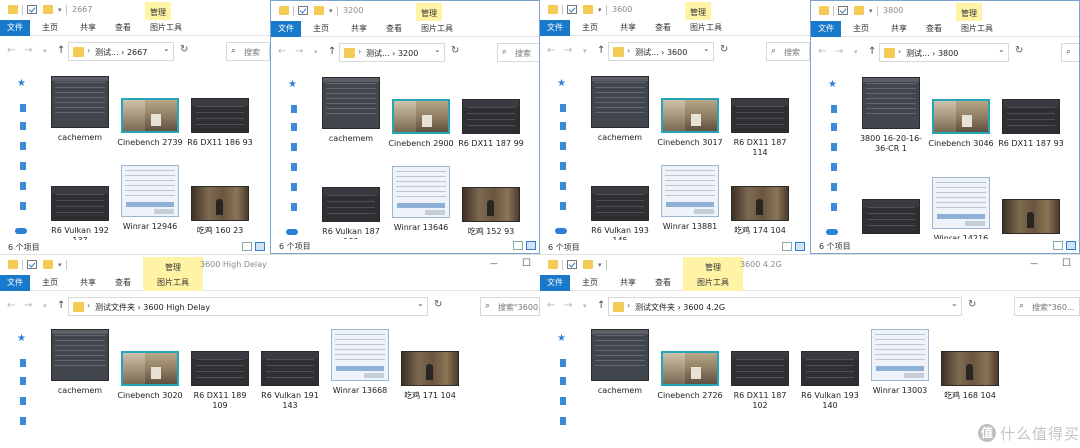 The width and height of the screenshot is (1080, 448). What do you see at coordinates (248, 306) in the screenshot?
I see `address-bar: › 测试文件夹 › 3600 High Delay ⌄` at bounding box center [248, 306].